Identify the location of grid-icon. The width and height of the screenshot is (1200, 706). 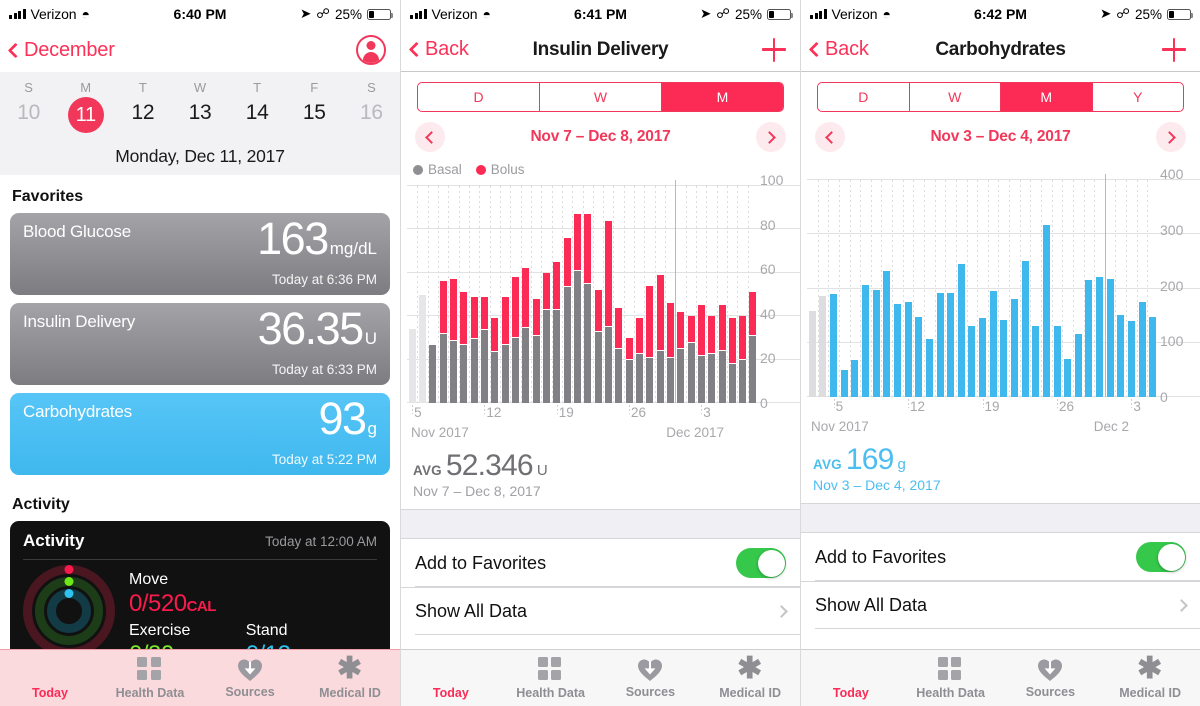
(950, 669).